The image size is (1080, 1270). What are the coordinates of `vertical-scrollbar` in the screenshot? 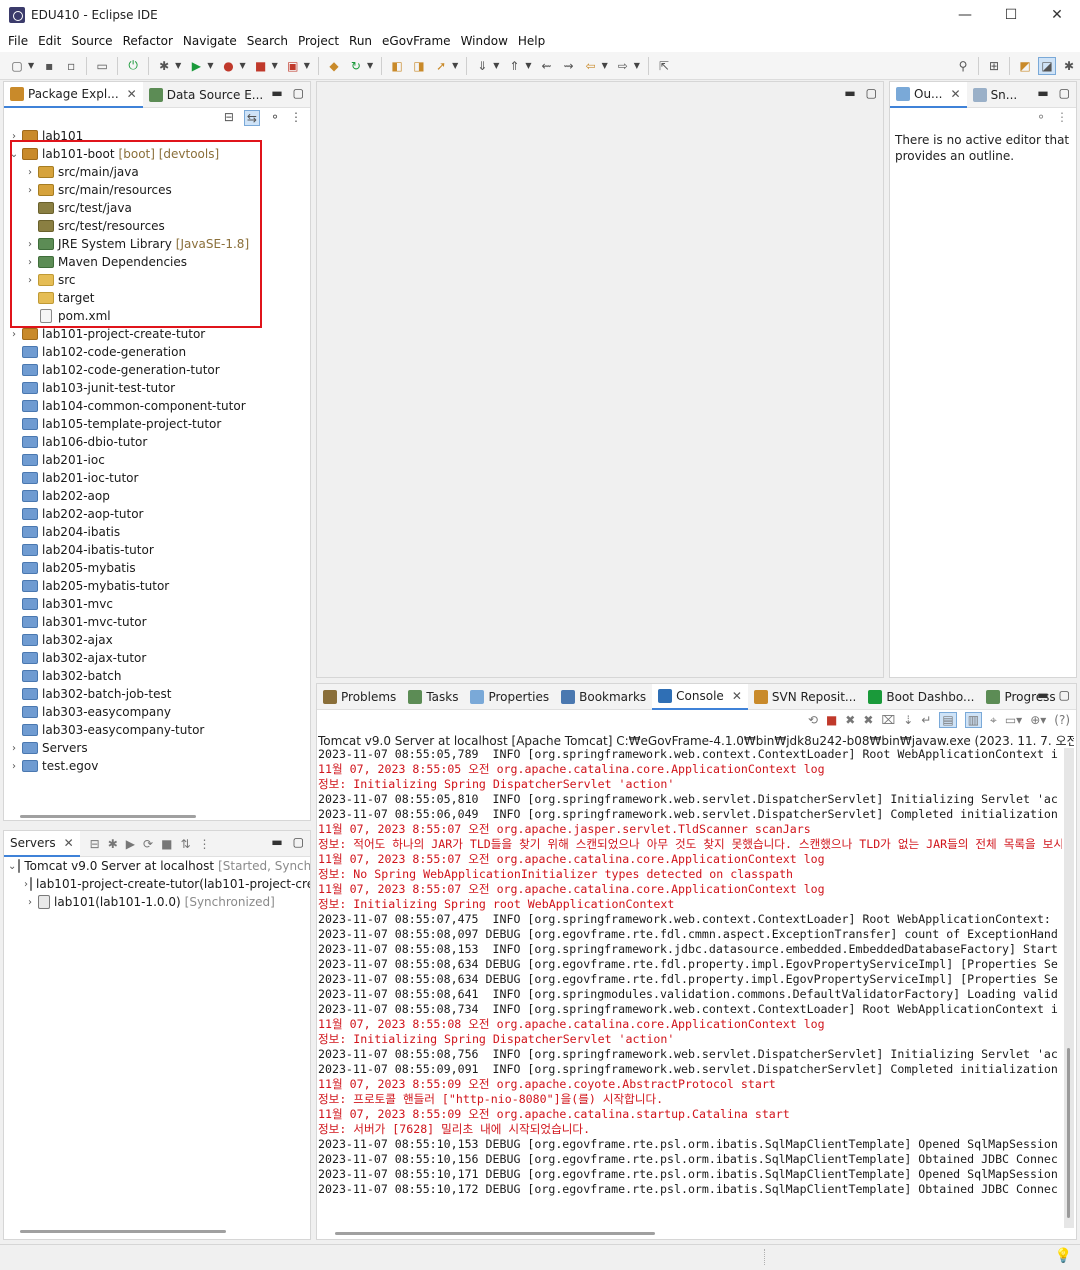 It's located at (1069, 988).